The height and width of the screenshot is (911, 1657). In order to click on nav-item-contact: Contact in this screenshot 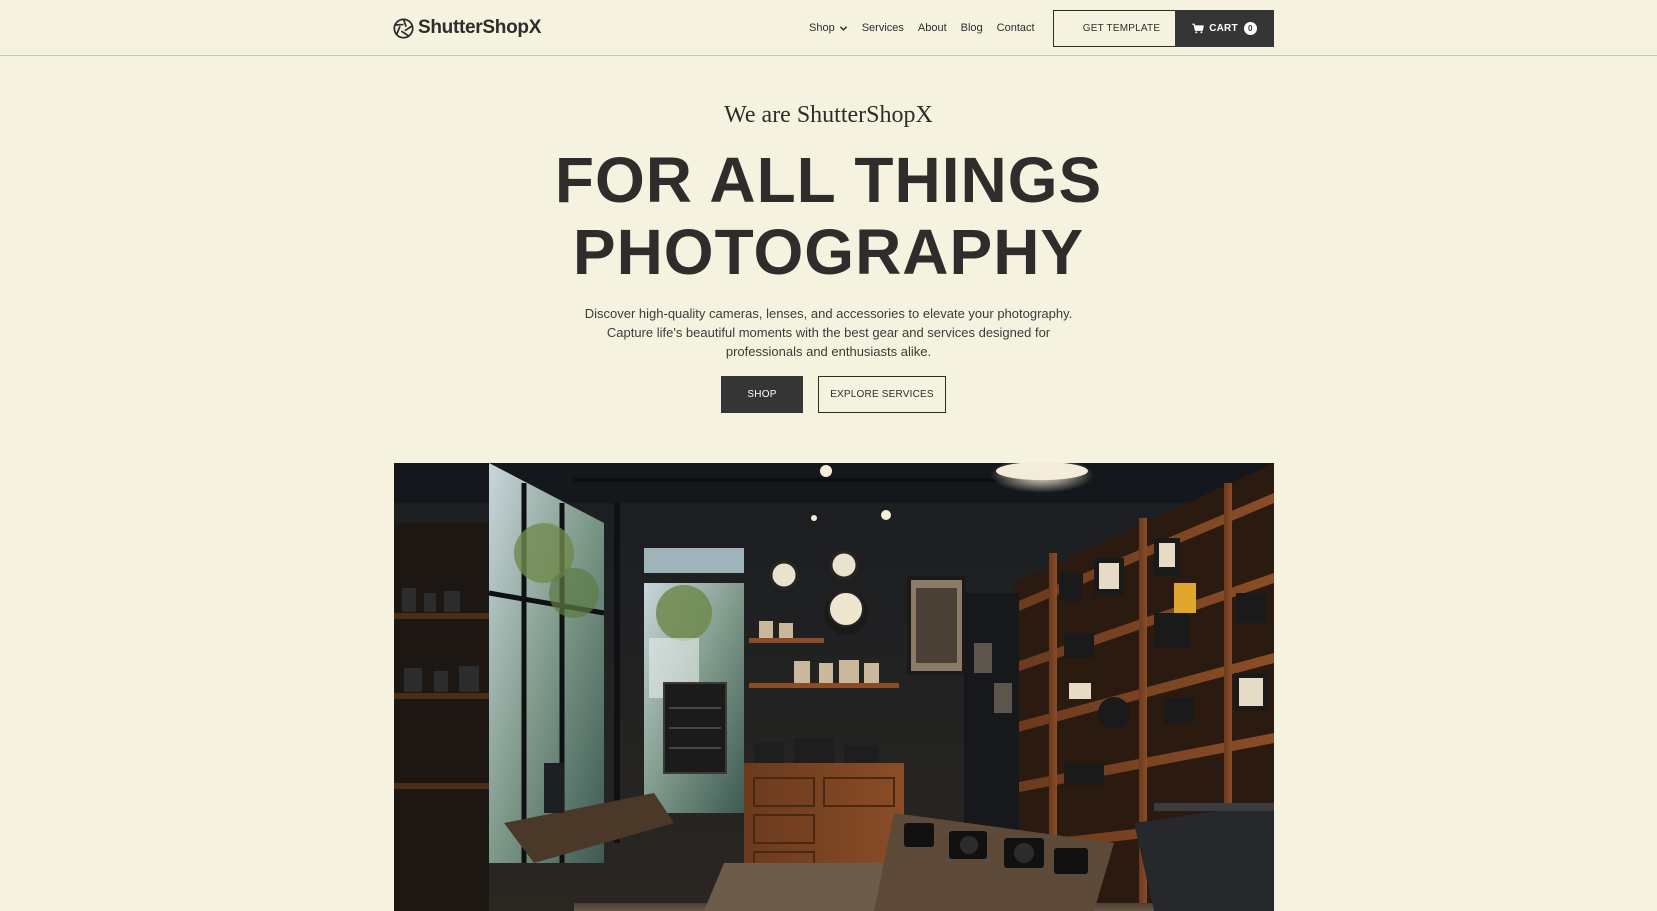, I will do `click(1016, 28)`.